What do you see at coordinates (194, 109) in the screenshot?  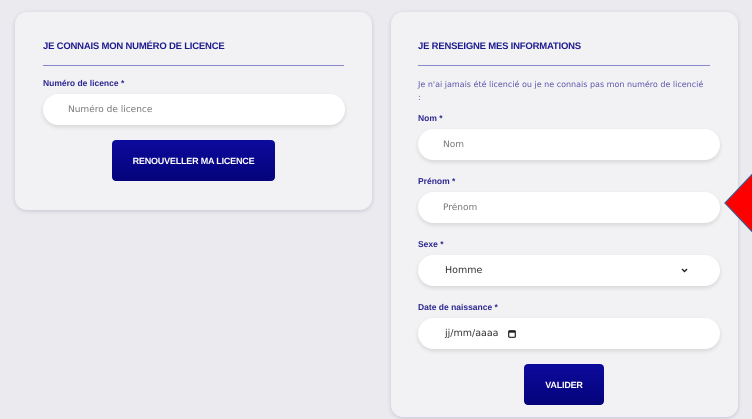 I see `text-field: Numéro de licence` at bounding box center [194, 109].